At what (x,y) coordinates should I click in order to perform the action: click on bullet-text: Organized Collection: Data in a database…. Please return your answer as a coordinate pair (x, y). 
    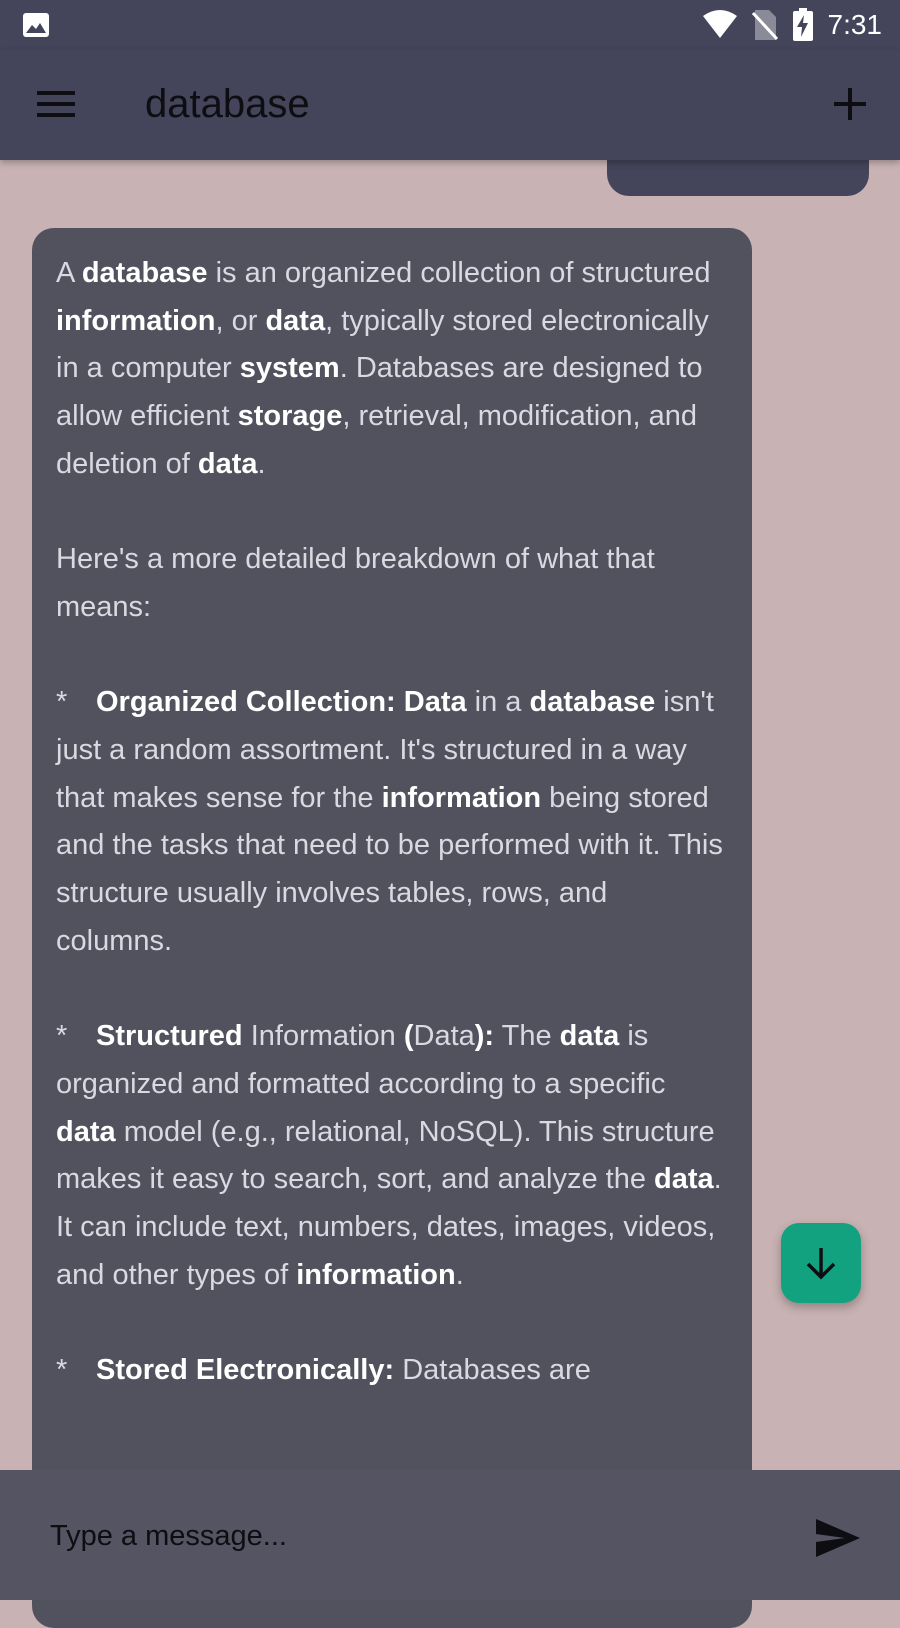
    Looking at the image, I should click on (389, 821).